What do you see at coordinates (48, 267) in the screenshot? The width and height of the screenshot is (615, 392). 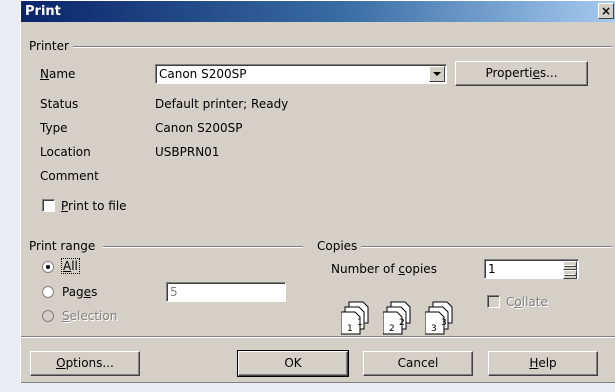 I see `all-radio` at bounding box center [48, 267].